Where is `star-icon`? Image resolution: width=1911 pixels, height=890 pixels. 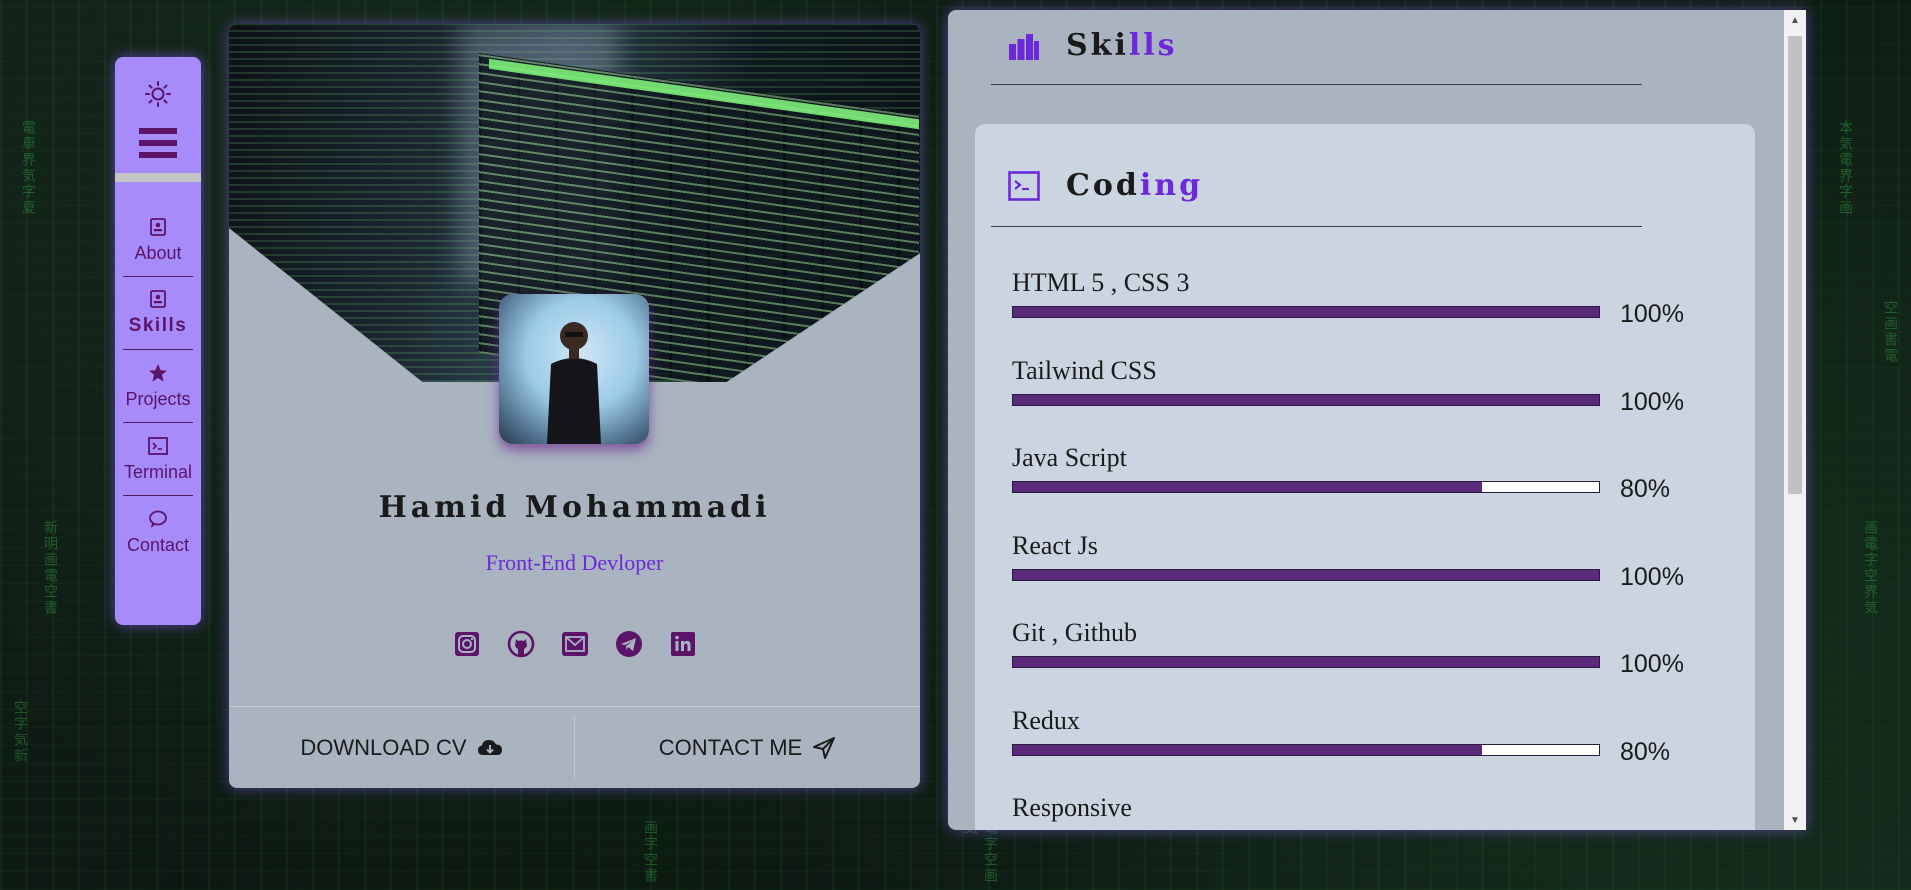
star-icon is located at coordinates (158, 373).